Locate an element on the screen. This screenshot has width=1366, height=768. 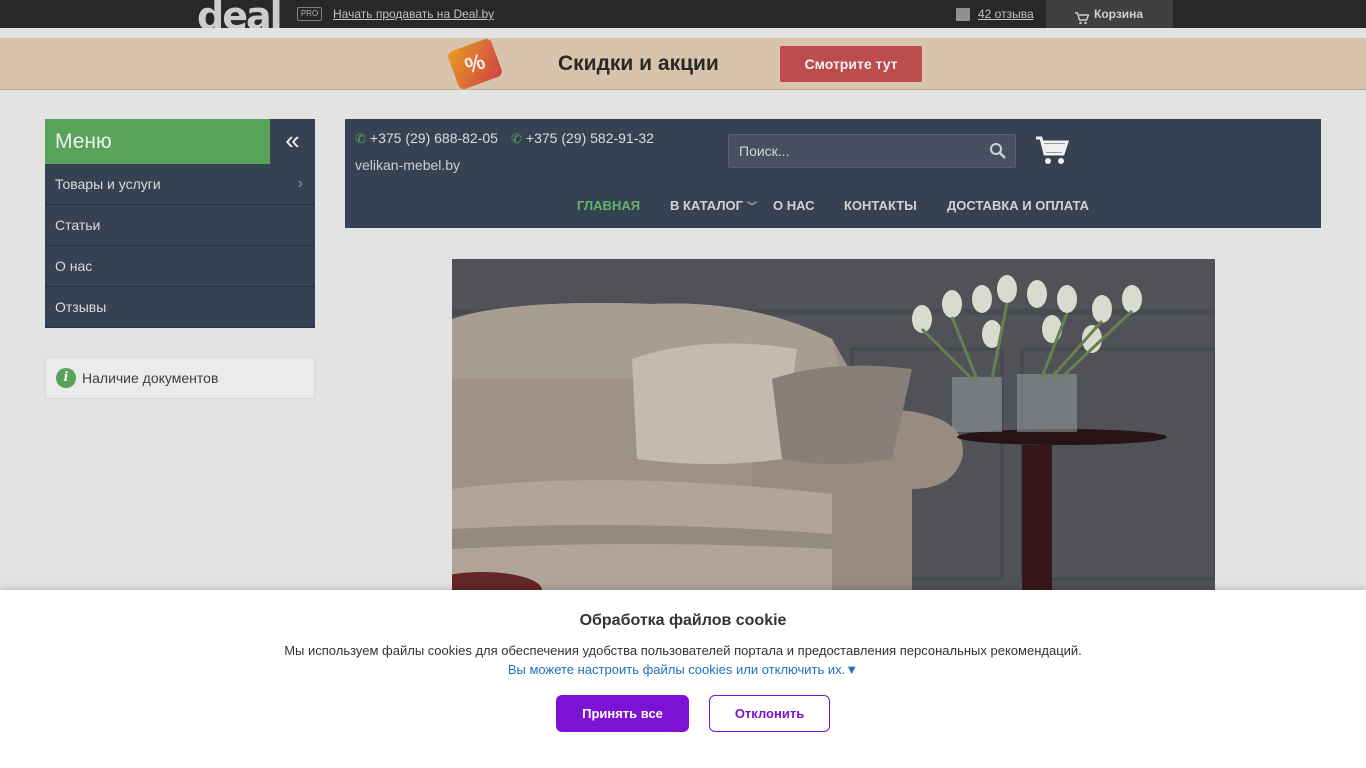
chevron-right-icon: › is located at coordinates (300, 183).